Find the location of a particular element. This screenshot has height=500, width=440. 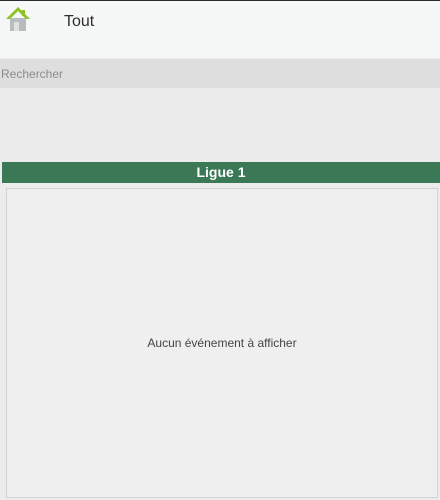

empty-events-message: Aucun événement à afficher is located at coordinates (222, 343).